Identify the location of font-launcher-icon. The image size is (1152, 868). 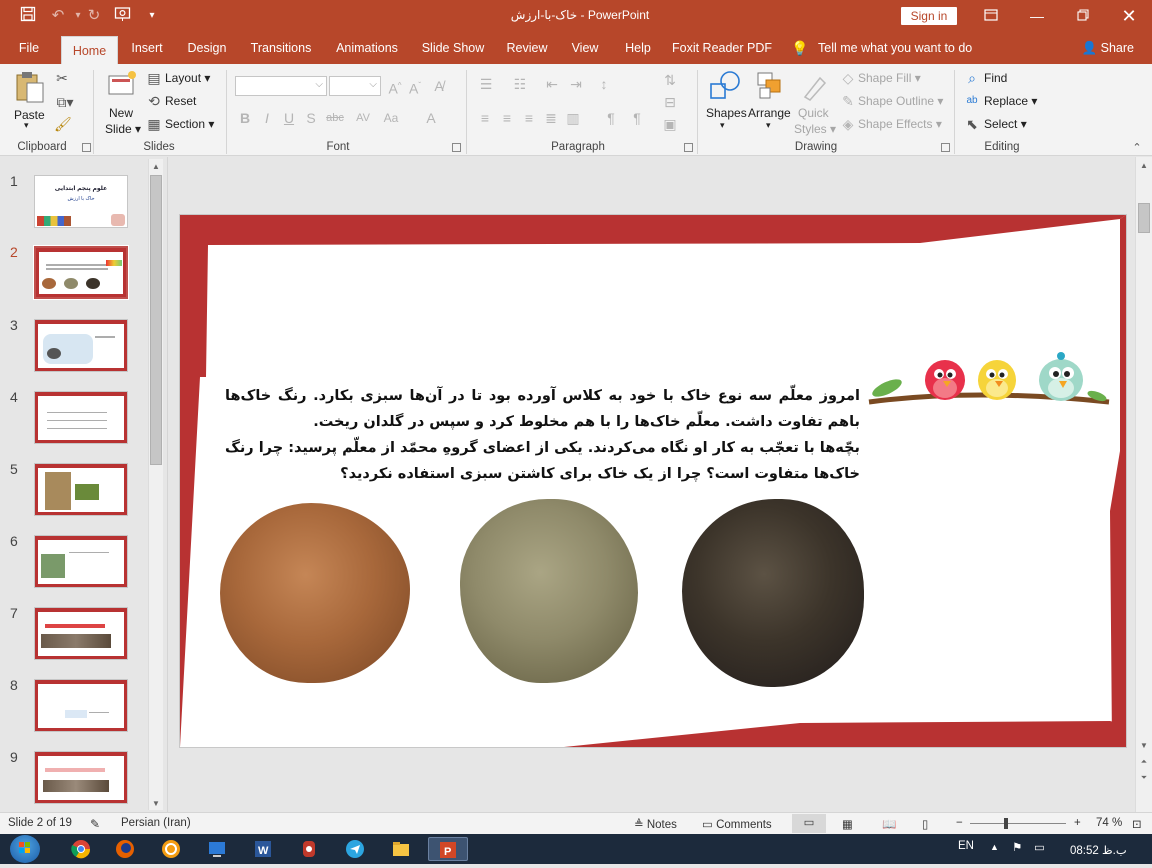
(456, 147).